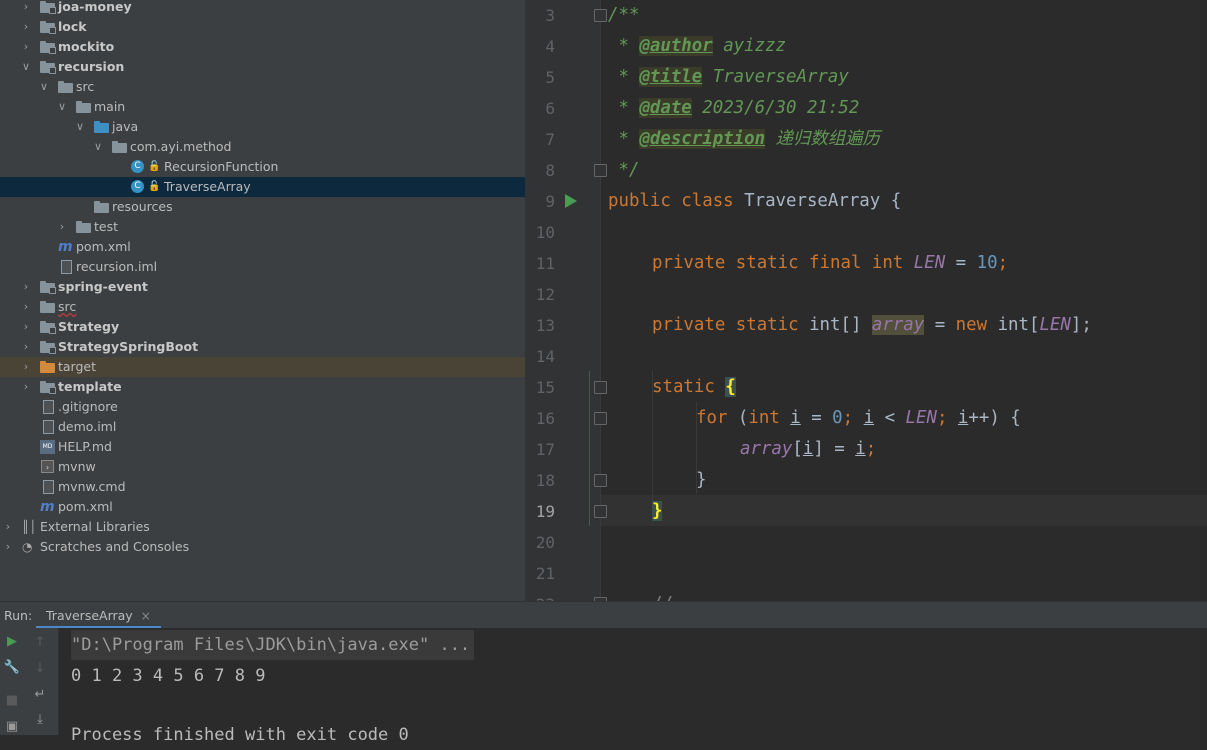 The height and width of the screenshot is (750, 1207). I want to click on tree-item-traverse-array: C 🔓 TraverseArray, so click(262, 187).